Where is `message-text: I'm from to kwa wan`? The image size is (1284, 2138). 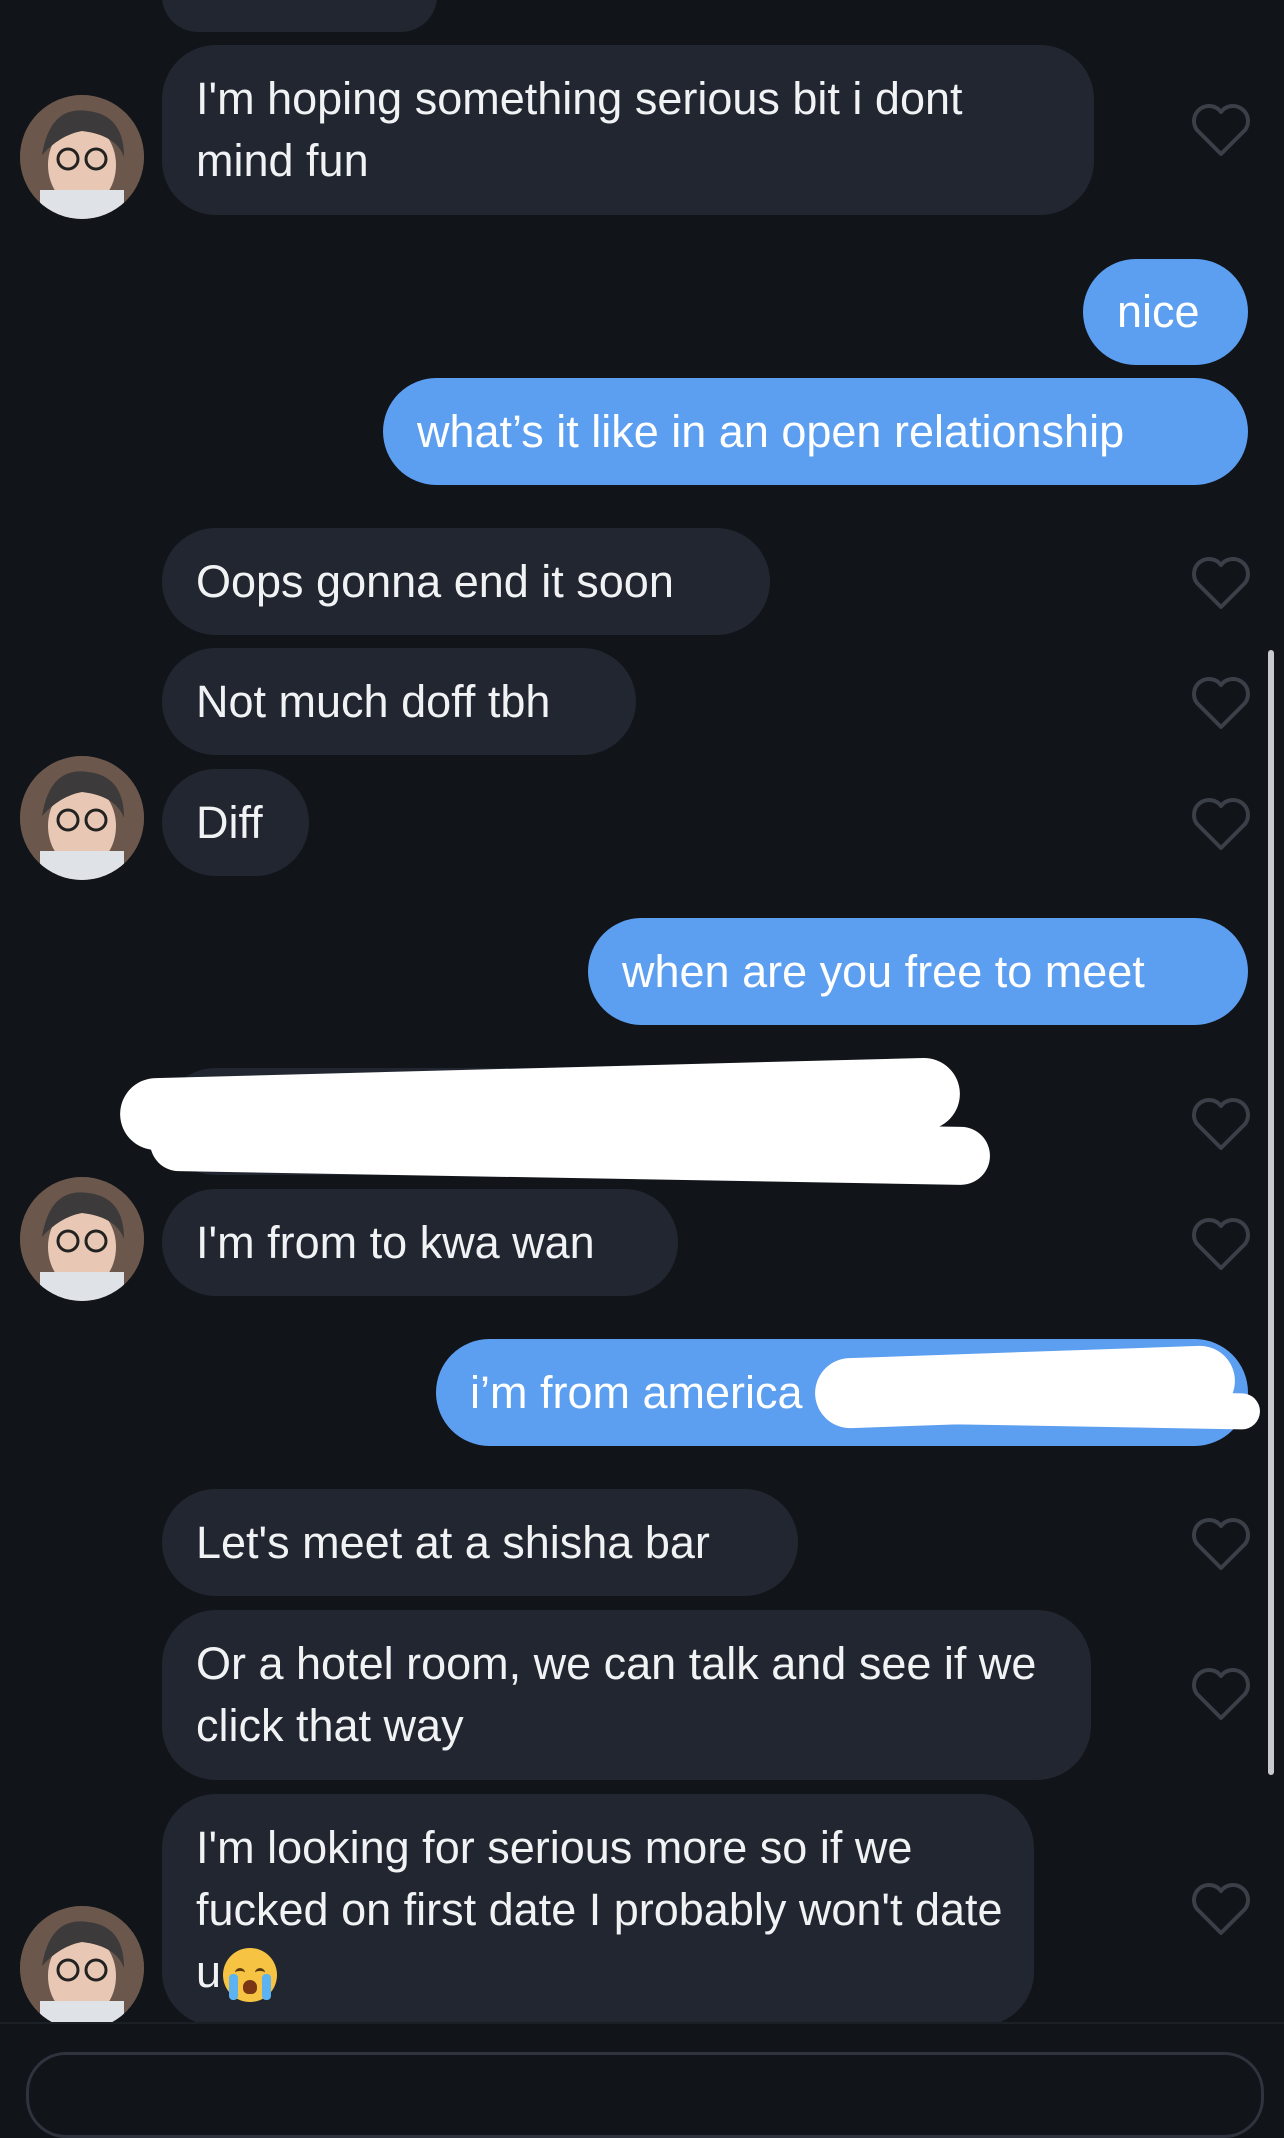
message-text: I'm from to kwa wan is located at coordinates (395, 1242).